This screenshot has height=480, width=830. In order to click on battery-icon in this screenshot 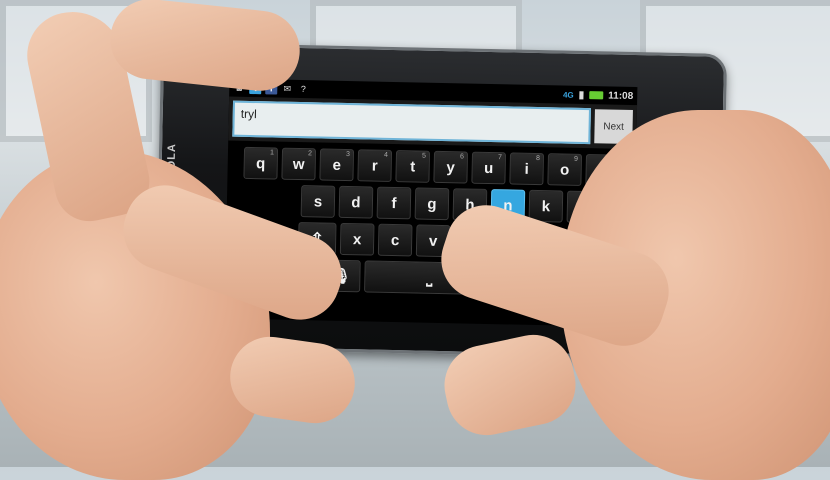, I will do `click(596, 95)`.